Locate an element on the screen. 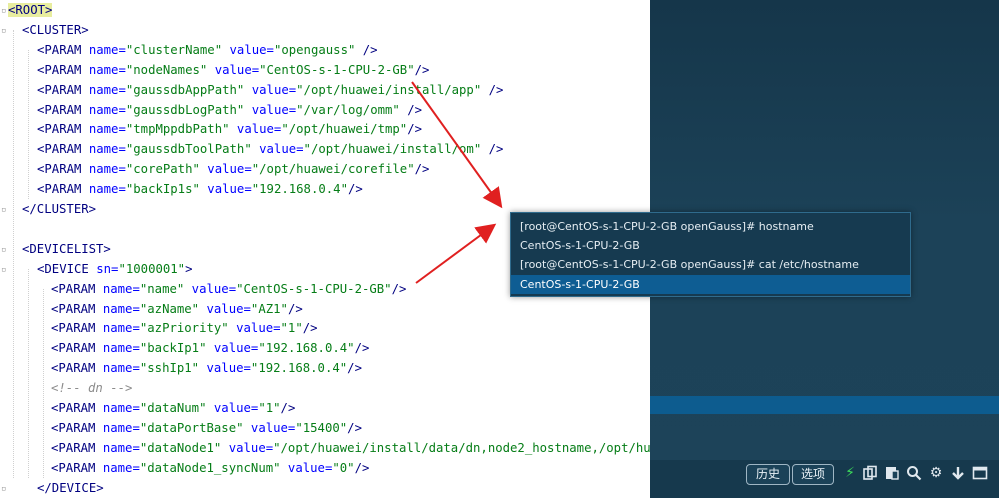 The image size is (999, 498). annotation-arrows is located at coordinates (457, 182).